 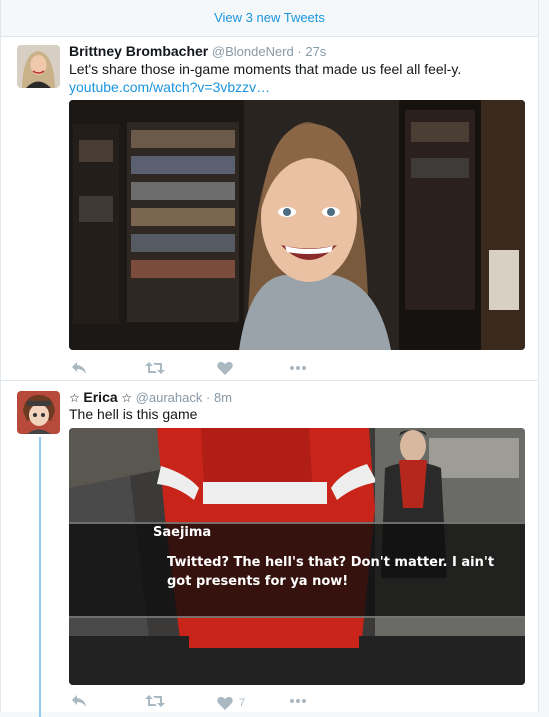 What do you see at coordinates (199, 370) in the screenshot?
I see `tweet-actions` at bounding box center [199, 370].